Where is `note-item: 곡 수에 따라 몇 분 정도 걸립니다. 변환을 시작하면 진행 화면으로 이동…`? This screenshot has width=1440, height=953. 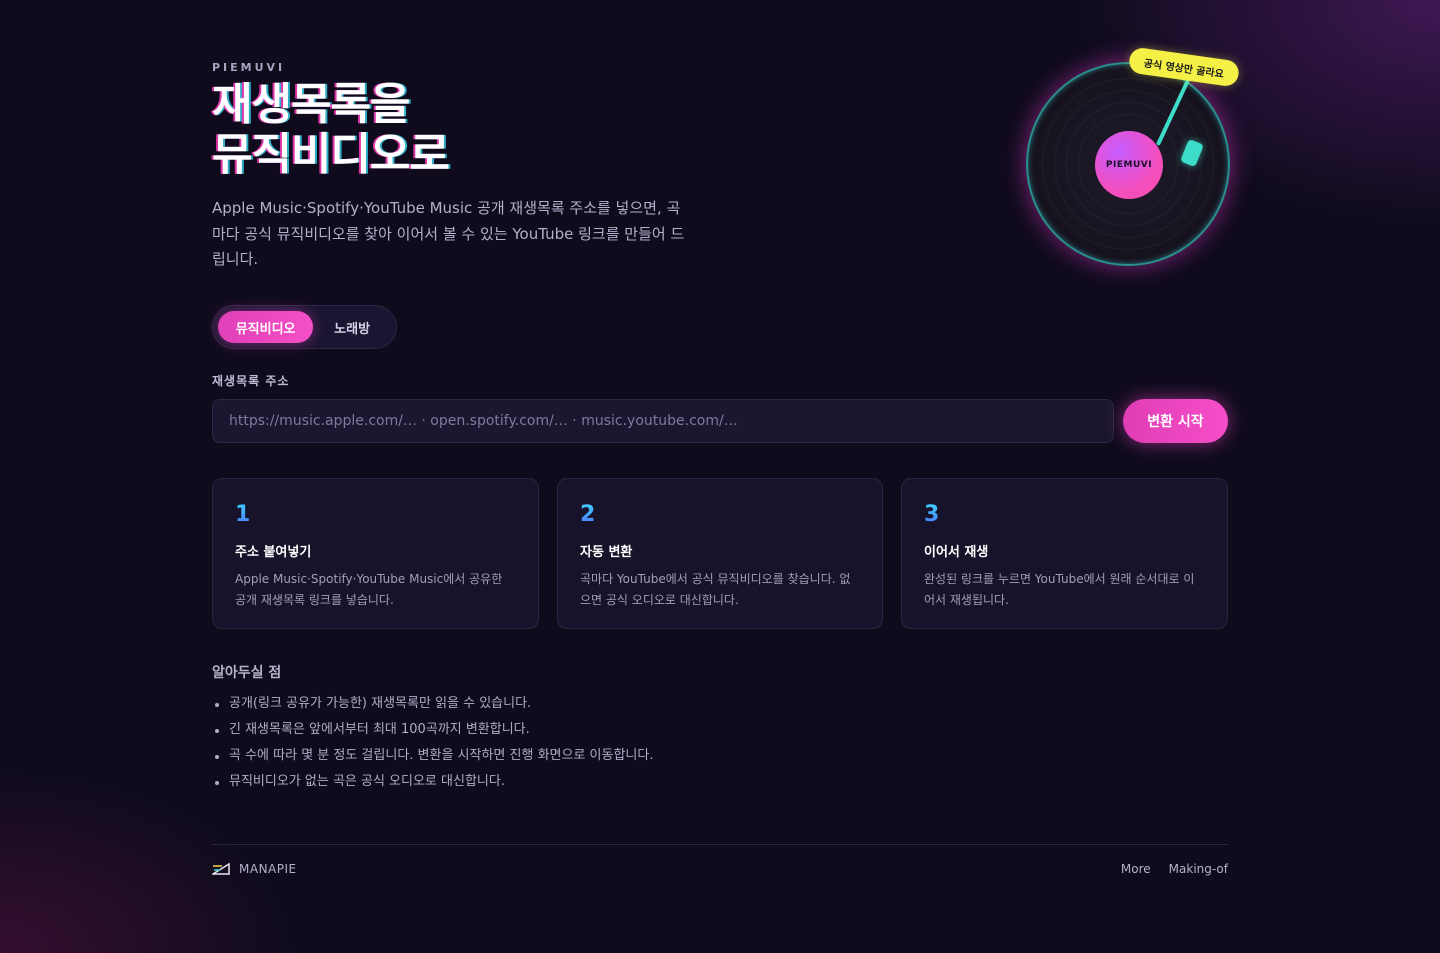
note-item: 곡 수에 따라 몇 분 정도 걸립니다. 변환을 시작하면 진행 화면으로 이동… is located at coordinates (432, 756).